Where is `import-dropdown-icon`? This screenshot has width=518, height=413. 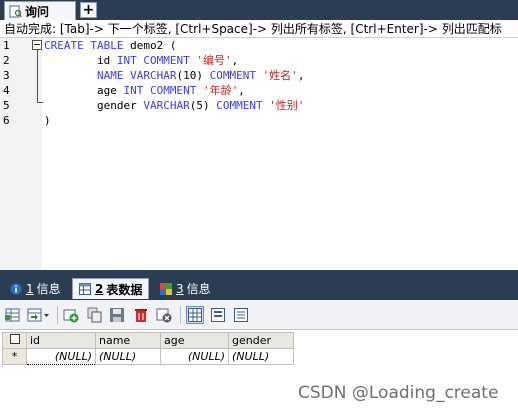
import-dropdown-icon is located at coordinates (39, 315).